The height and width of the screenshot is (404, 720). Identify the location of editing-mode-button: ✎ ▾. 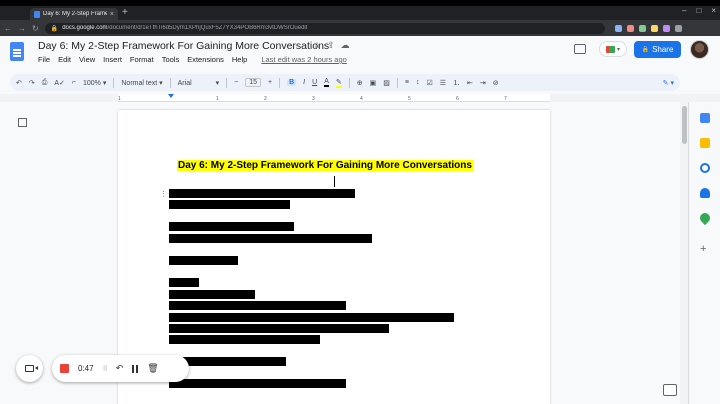
(668, 83).